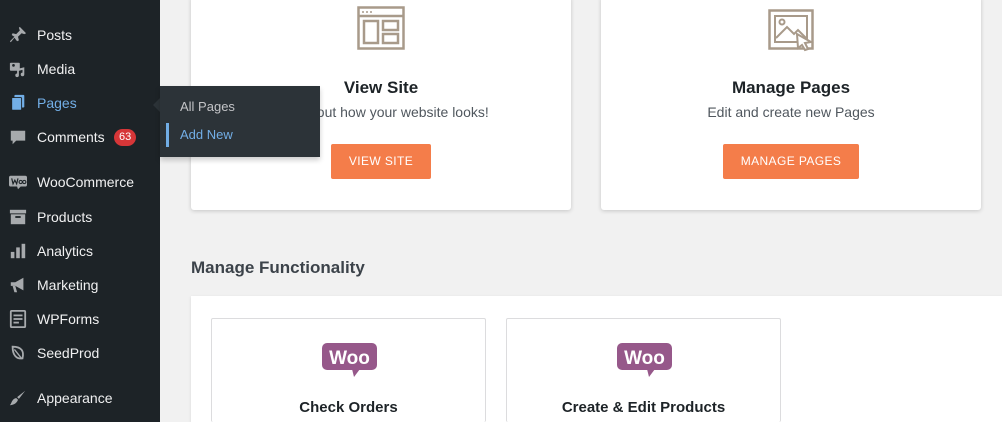  What do you see at coordinates (381, 161) in the screenshot?
I see `view-site-button: VIEW SITE` at bounding box center [381, 161].